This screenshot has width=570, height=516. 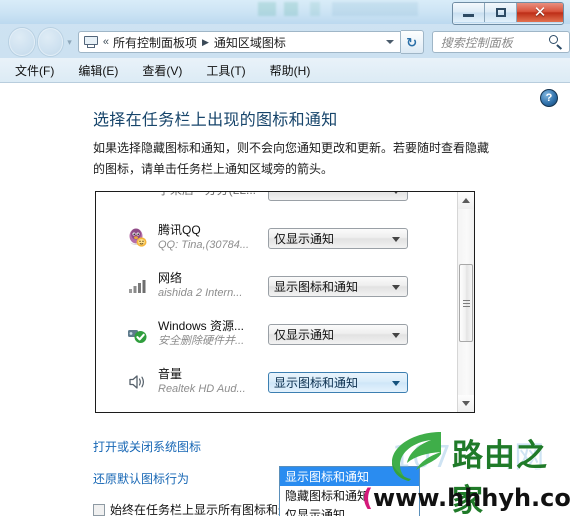 What do you see at coordinates (34, 70) in the screenshot?
I see `menu-item-file: 文件(F)` at bounding box center [34, 70].